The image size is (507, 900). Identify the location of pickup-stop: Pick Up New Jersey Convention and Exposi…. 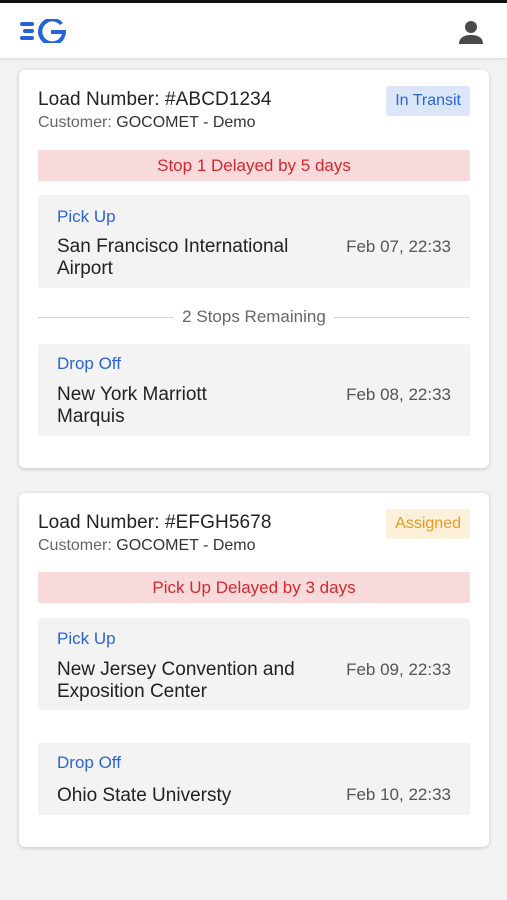
(254, 664).